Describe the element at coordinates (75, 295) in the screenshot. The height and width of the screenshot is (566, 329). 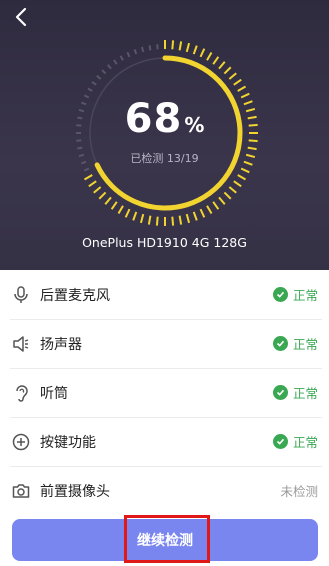
I see `item-label: 后置麦克风` at that location.